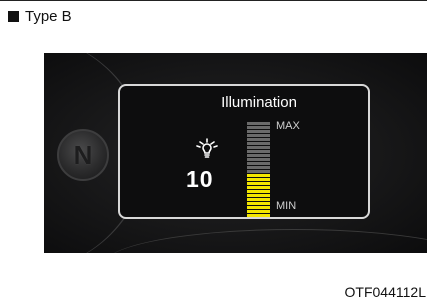 This screenshot has height=301, width=430. I want to click on max-label: MAX, so click(288, 126).